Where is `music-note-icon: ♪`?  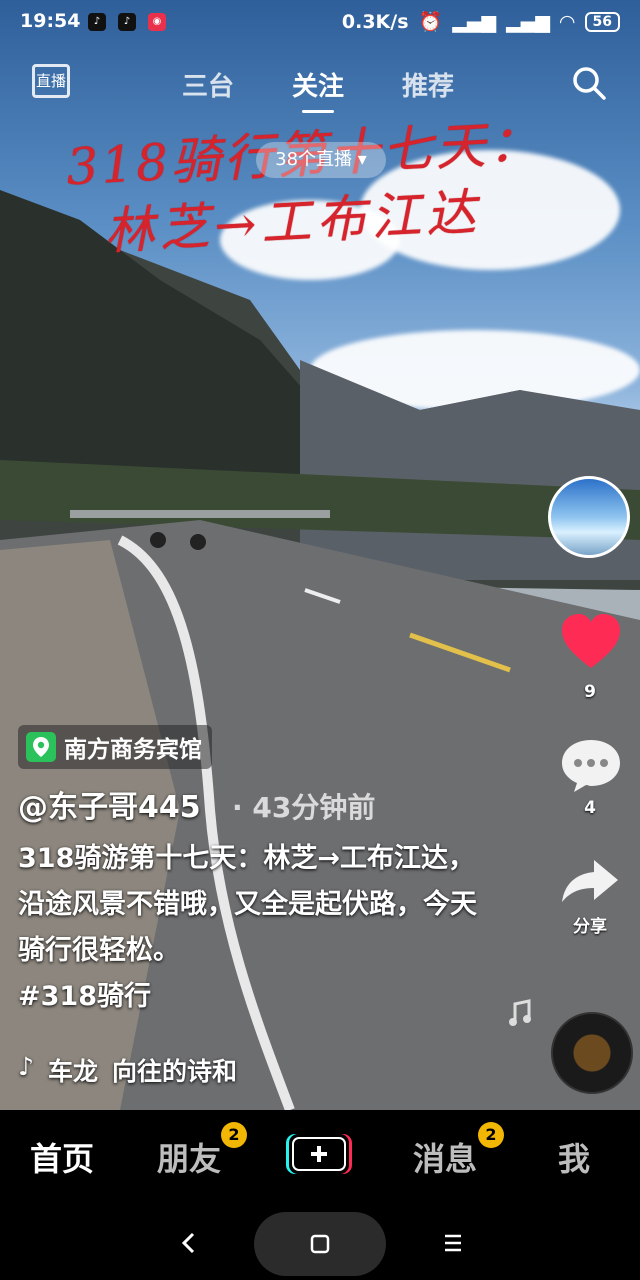
music-note-icon: ♪ is located at coordinates (26, 1066).